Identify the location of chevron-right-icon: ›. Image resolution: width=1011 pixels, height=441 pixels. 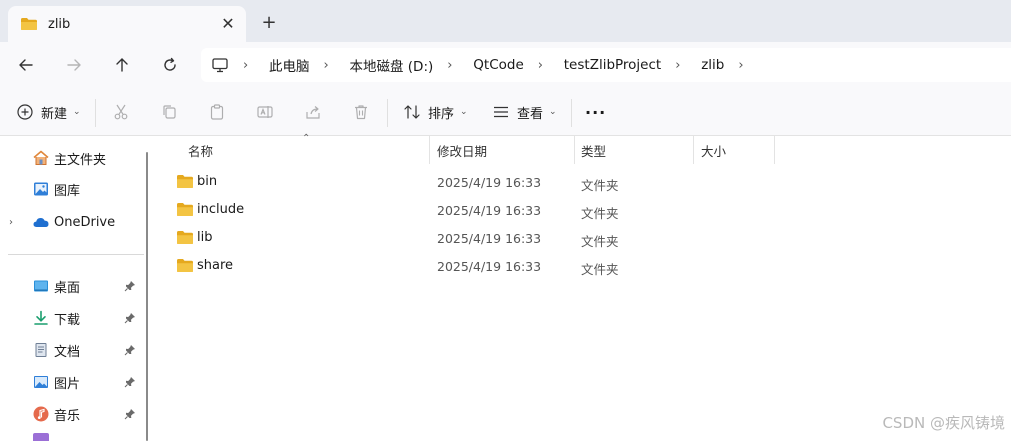
(11, 222).